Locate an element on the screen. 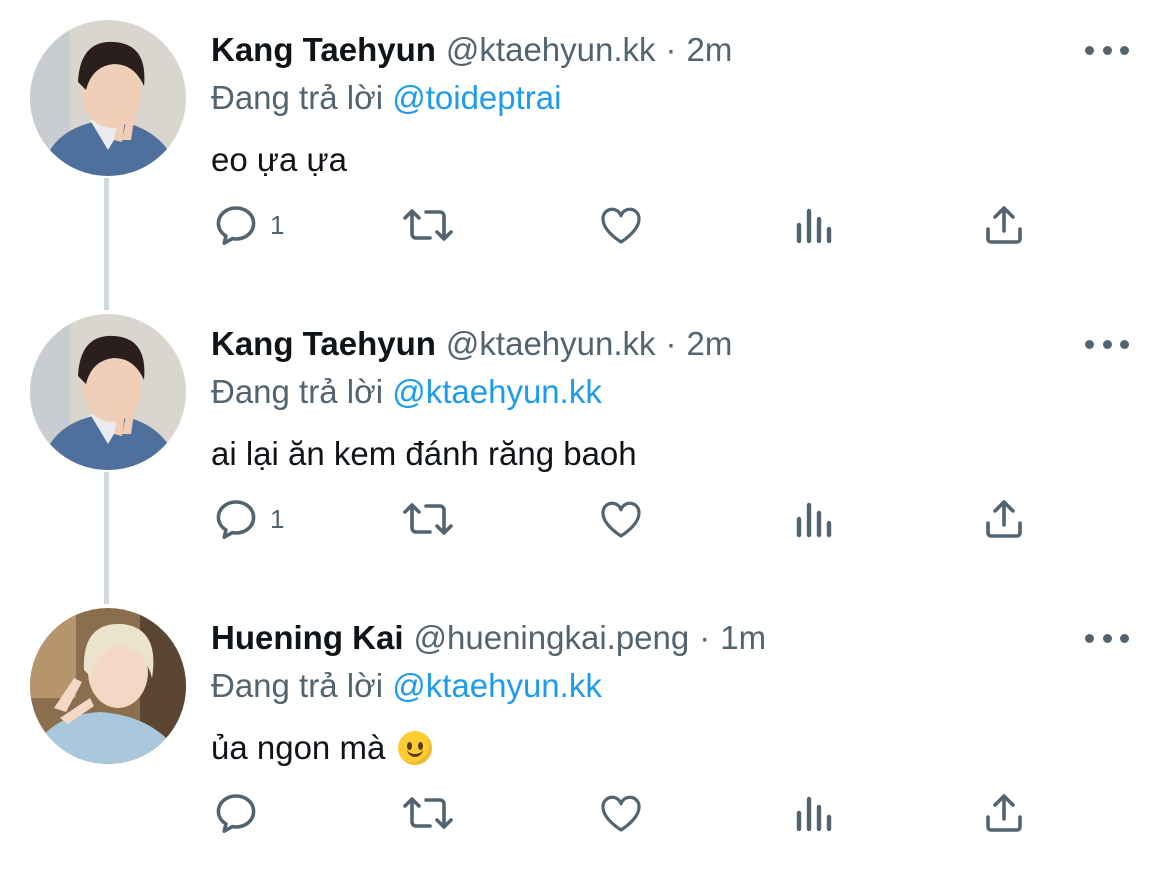 The width and height of the screenshot is (1170, 882). tweet-text: ủa ngon mà is located at coordinates (298, 747).